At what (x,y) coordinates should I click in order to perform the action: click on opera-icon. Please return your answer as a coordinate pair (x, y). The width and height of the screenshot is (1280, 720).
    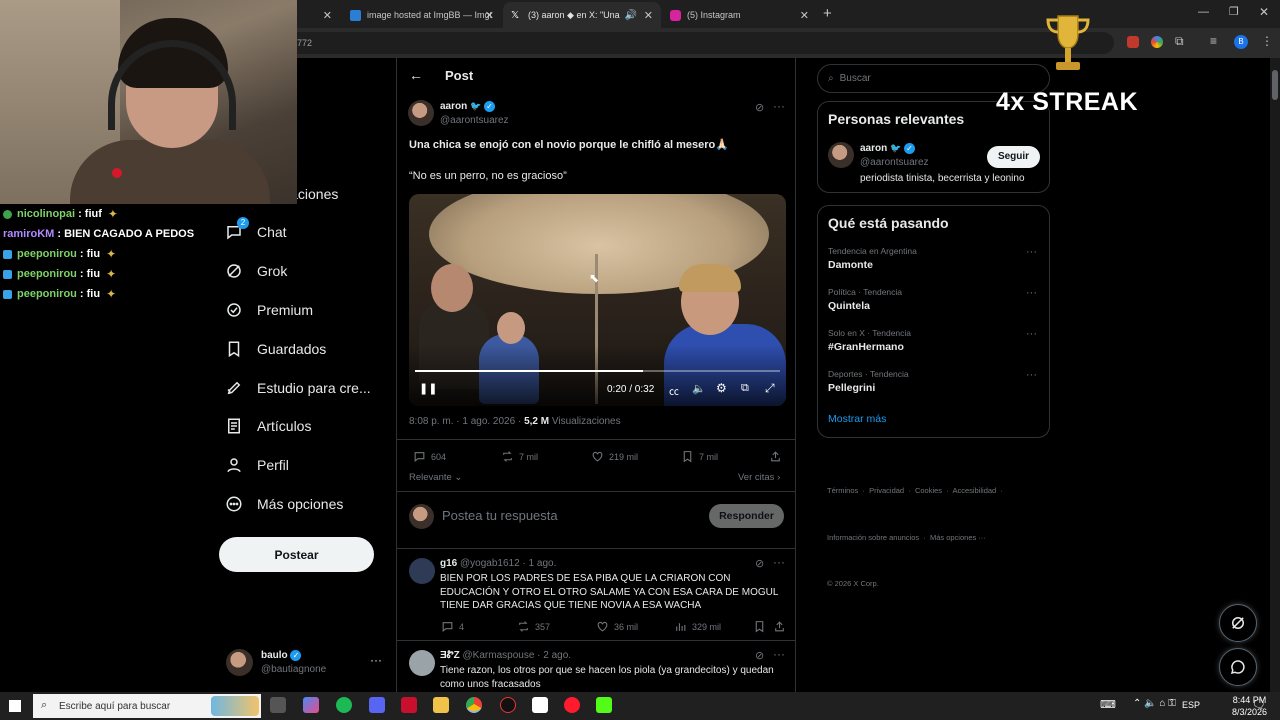
    Looking at the image, I should click on (572, 705).